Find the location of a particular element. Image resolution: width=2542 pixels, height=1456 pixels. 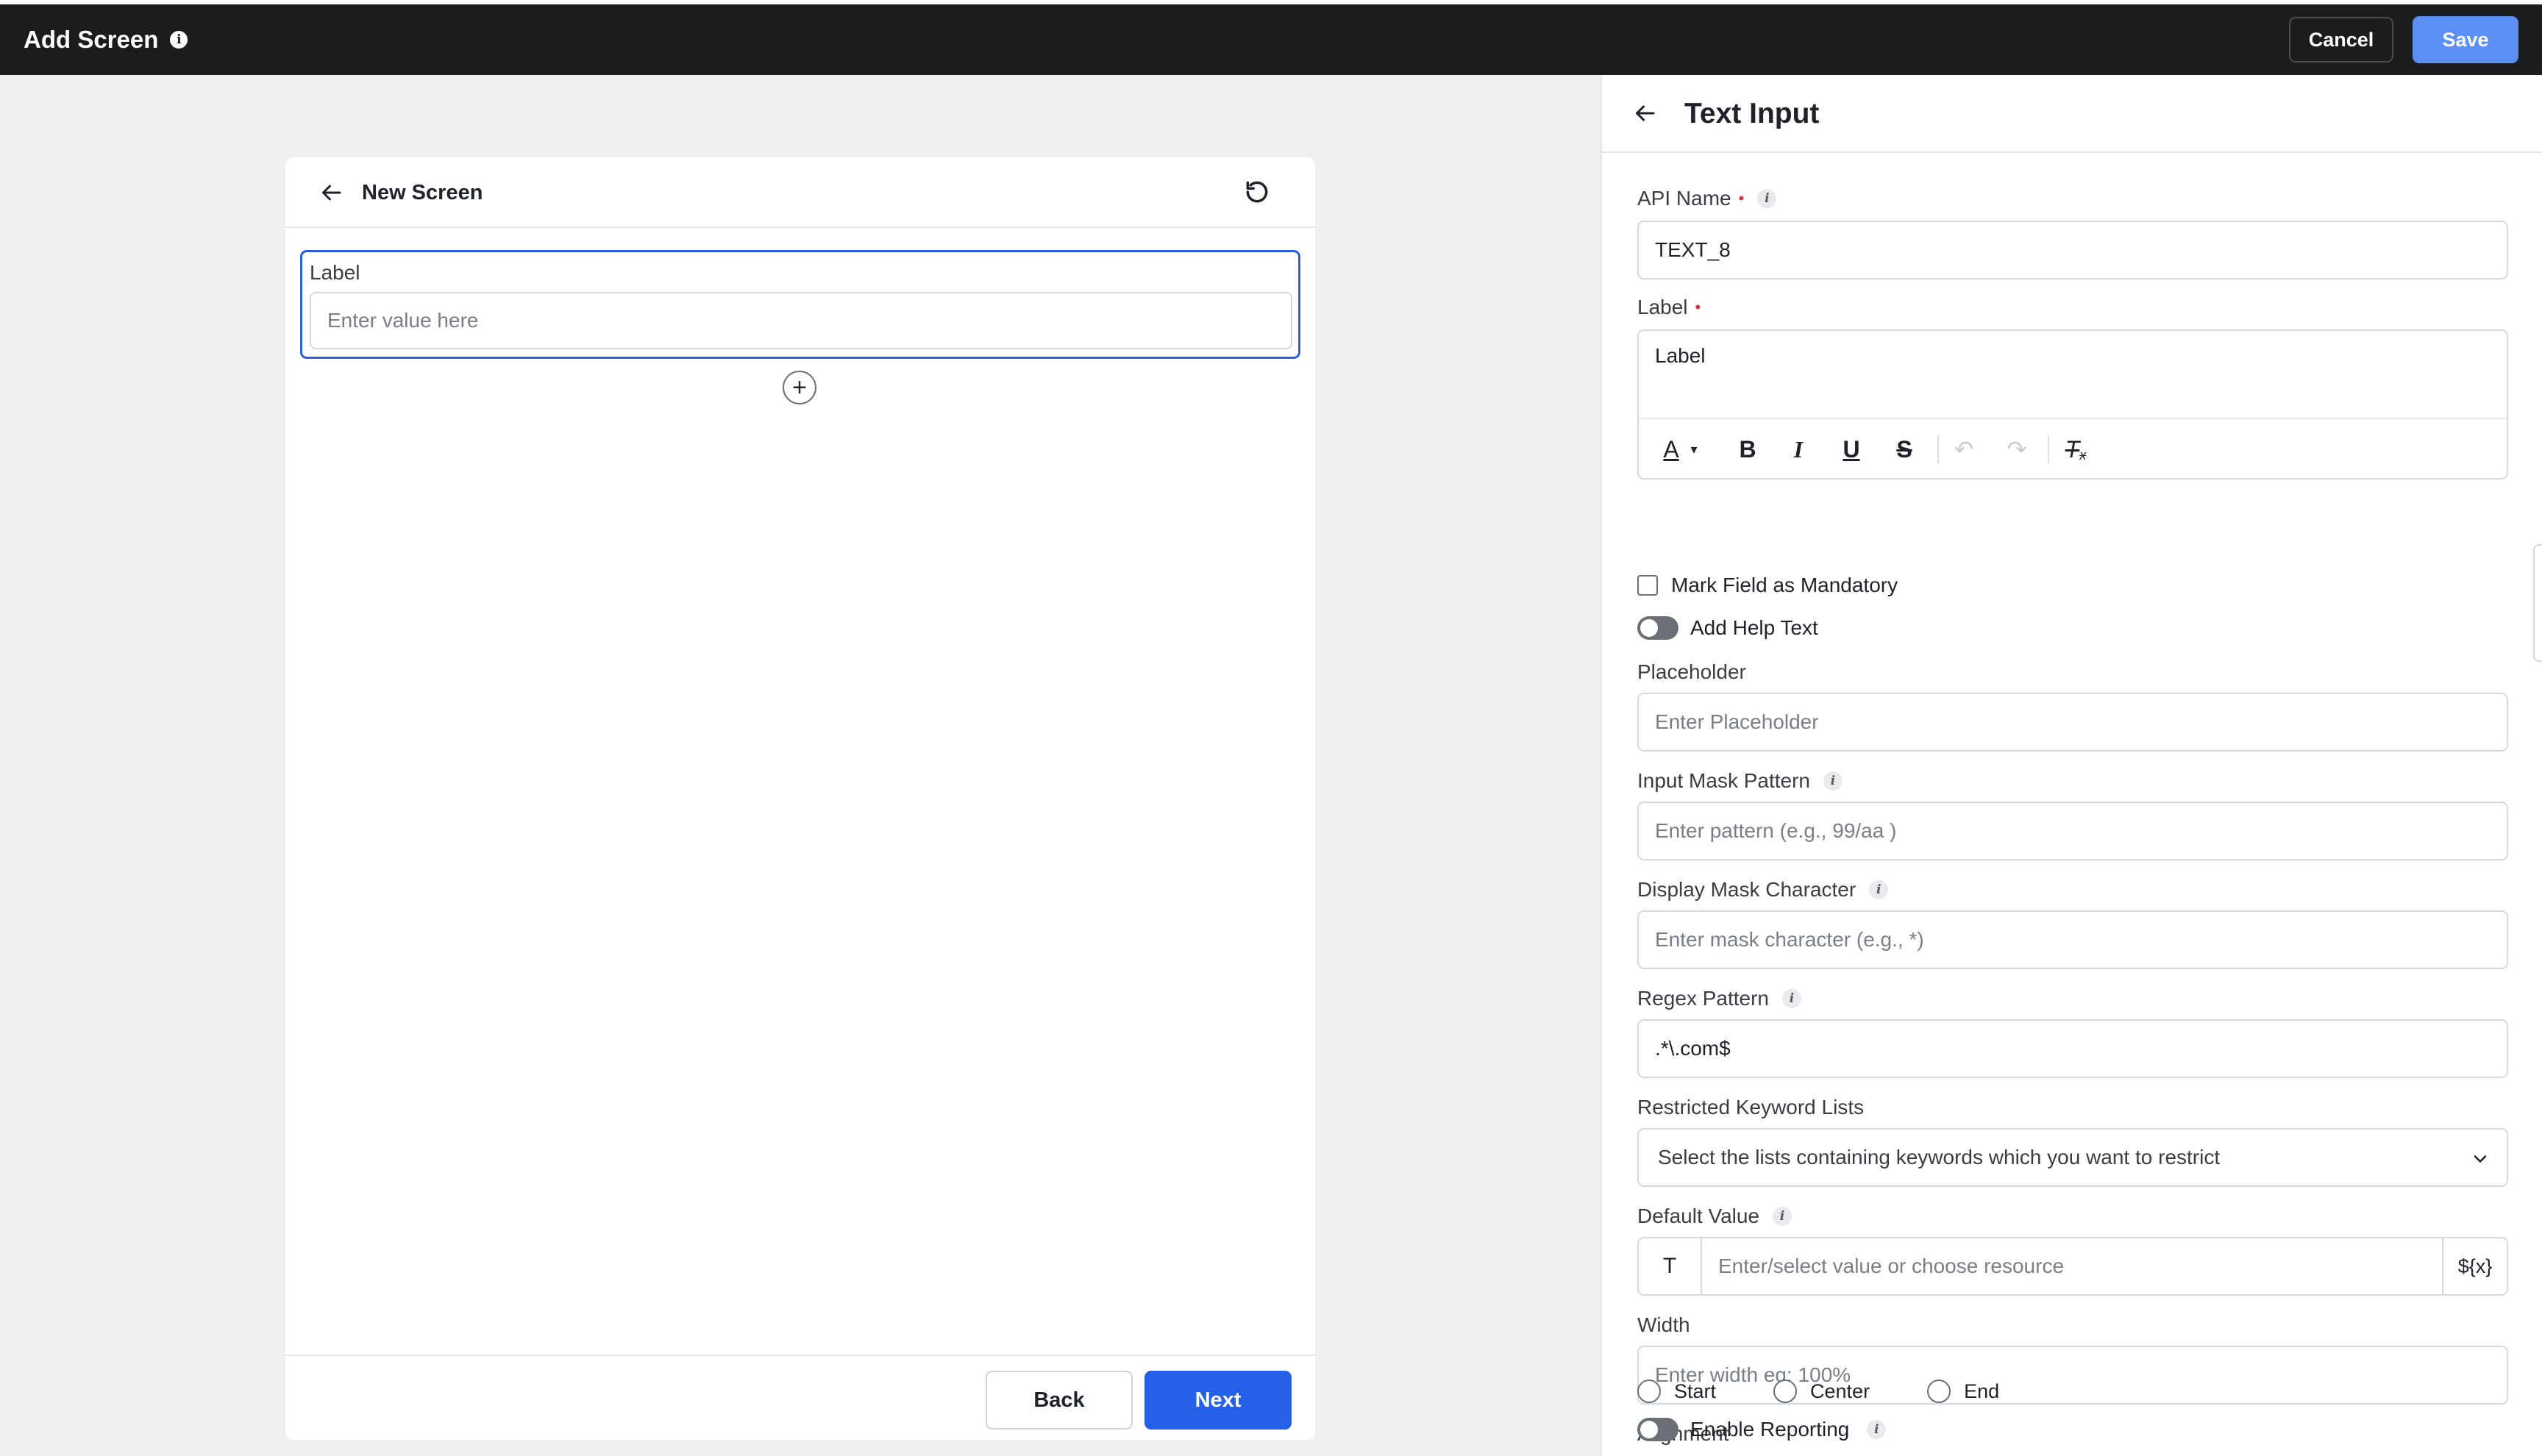

default-value-info-icon: i is located at coordinates (1783, 1216).